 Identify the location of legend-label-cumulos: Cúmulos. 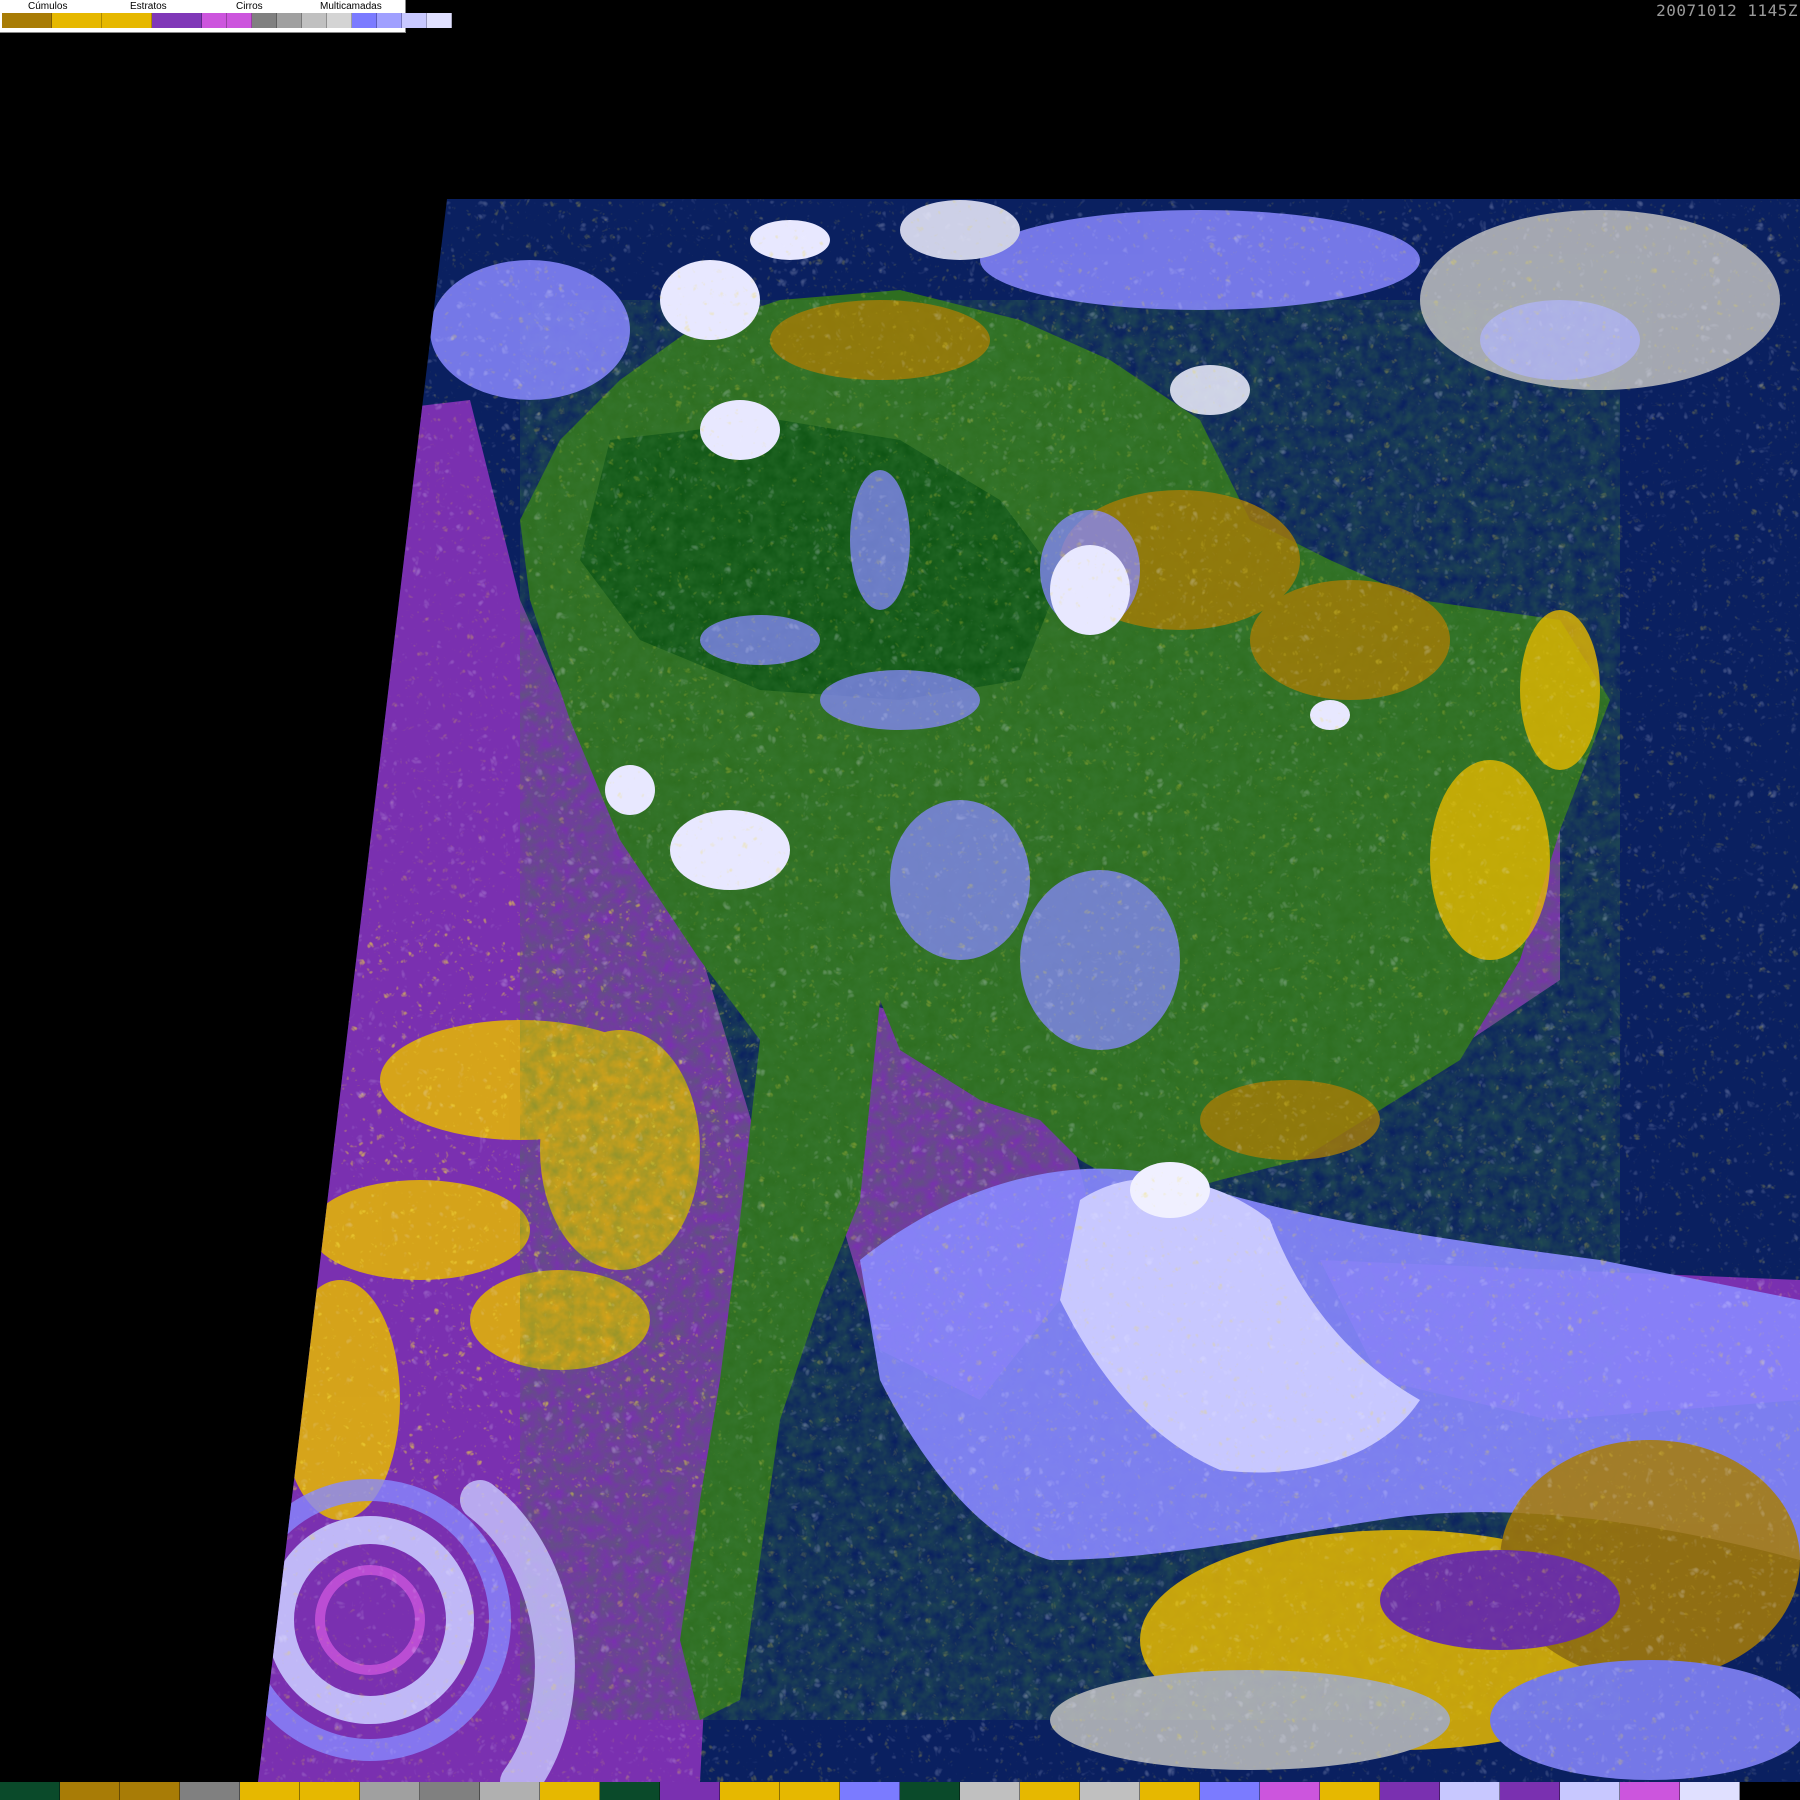
(48, 6).